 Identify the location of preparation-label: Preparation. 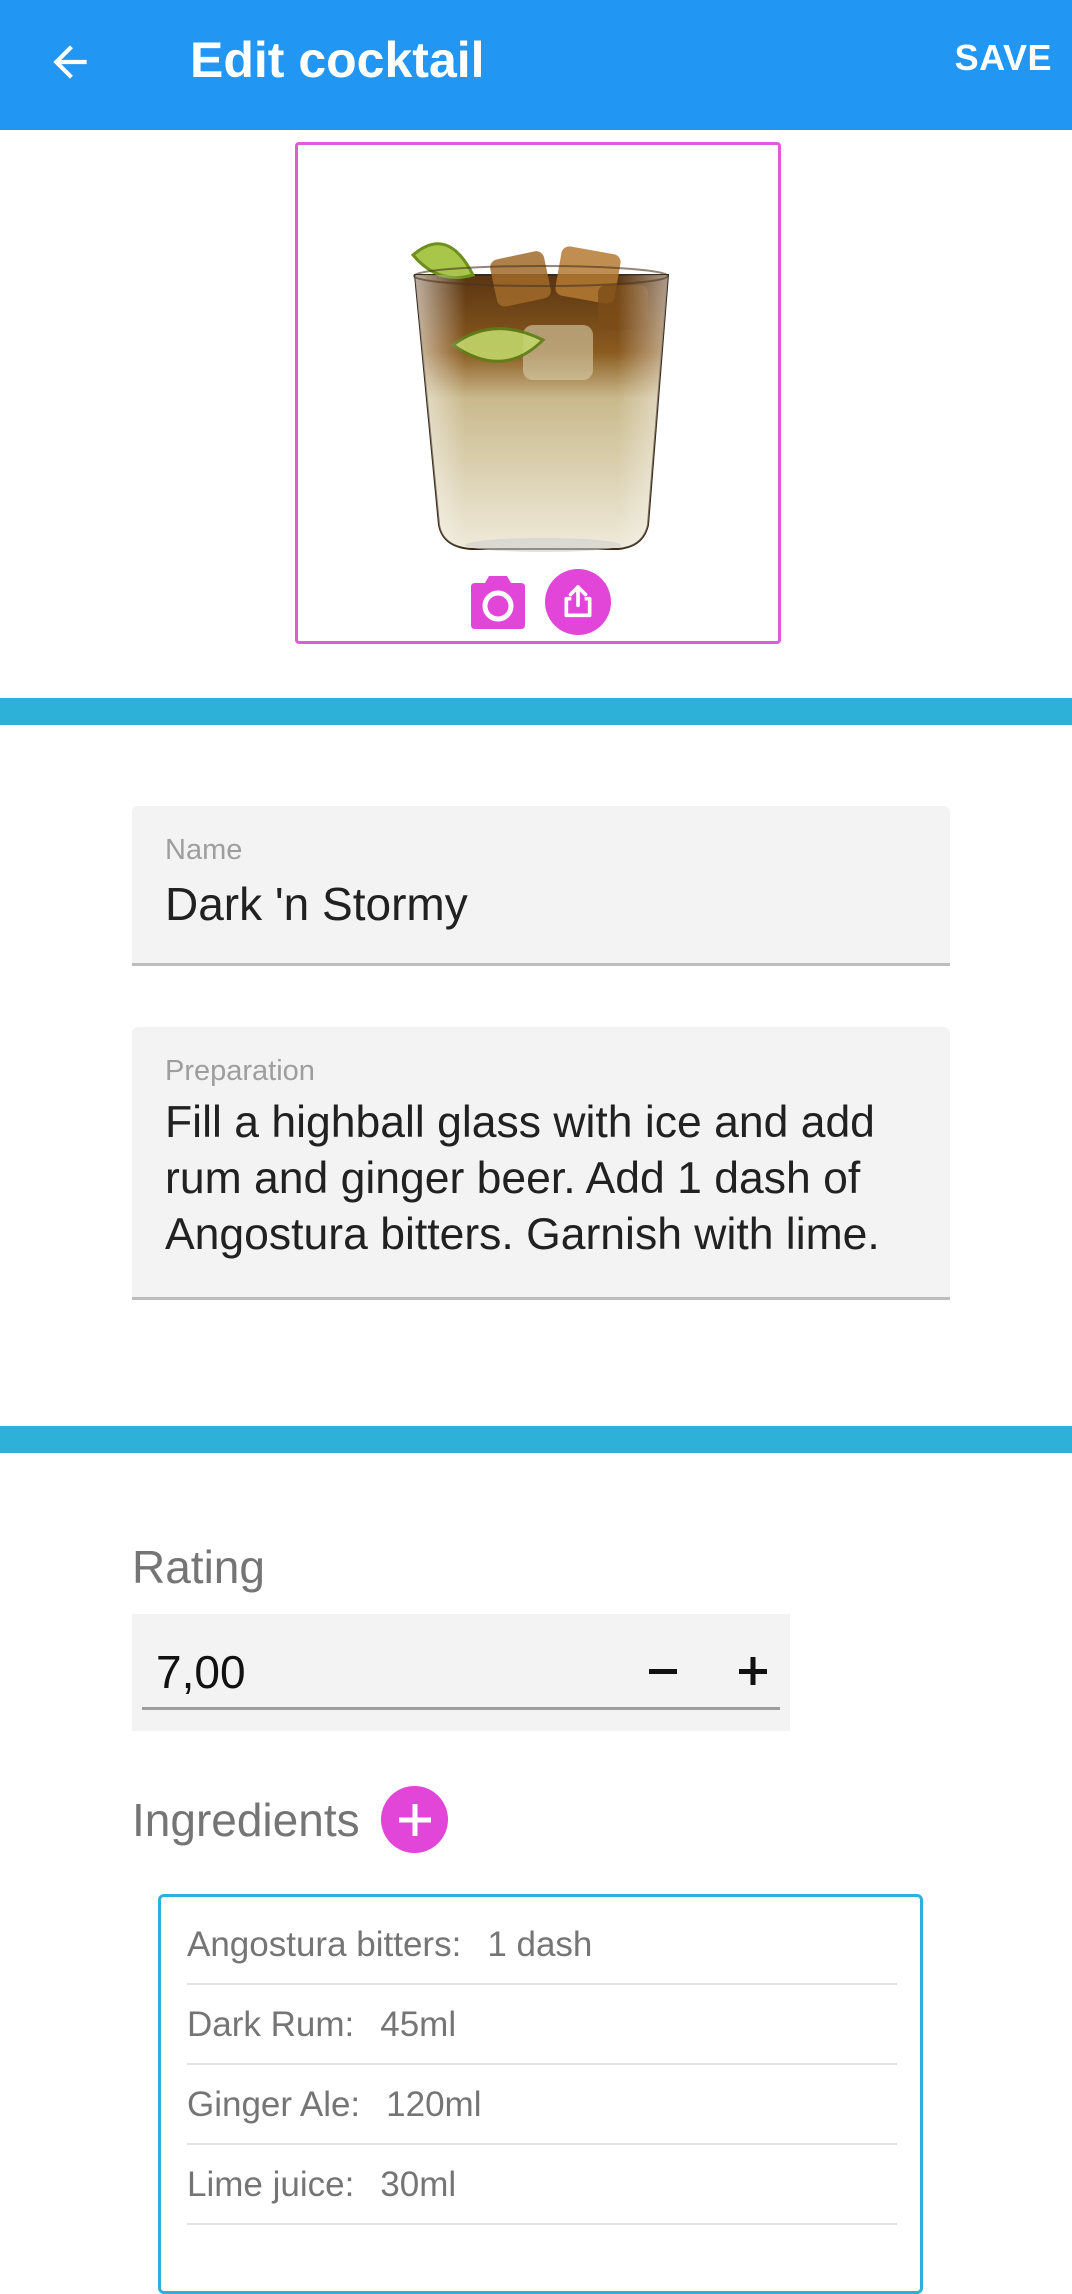
(240, 1071).